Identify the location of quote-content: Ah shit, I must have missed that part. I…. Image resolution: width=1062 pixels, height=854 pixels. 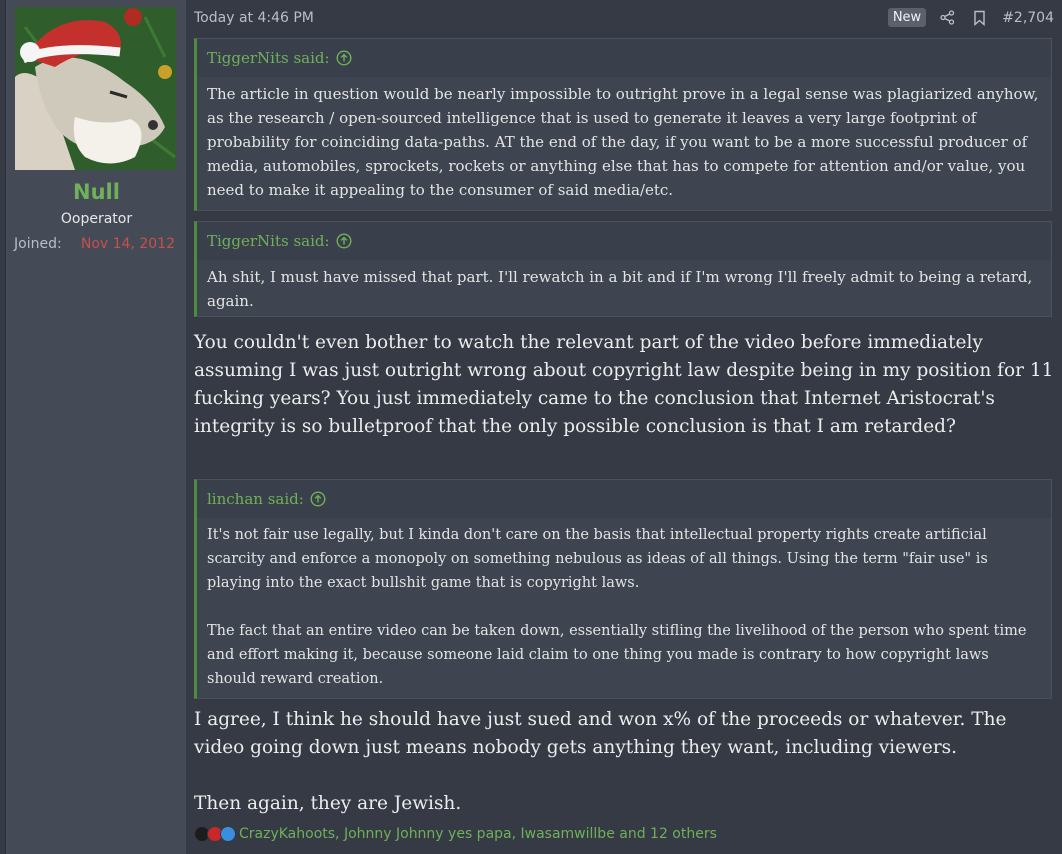
(624, 290).